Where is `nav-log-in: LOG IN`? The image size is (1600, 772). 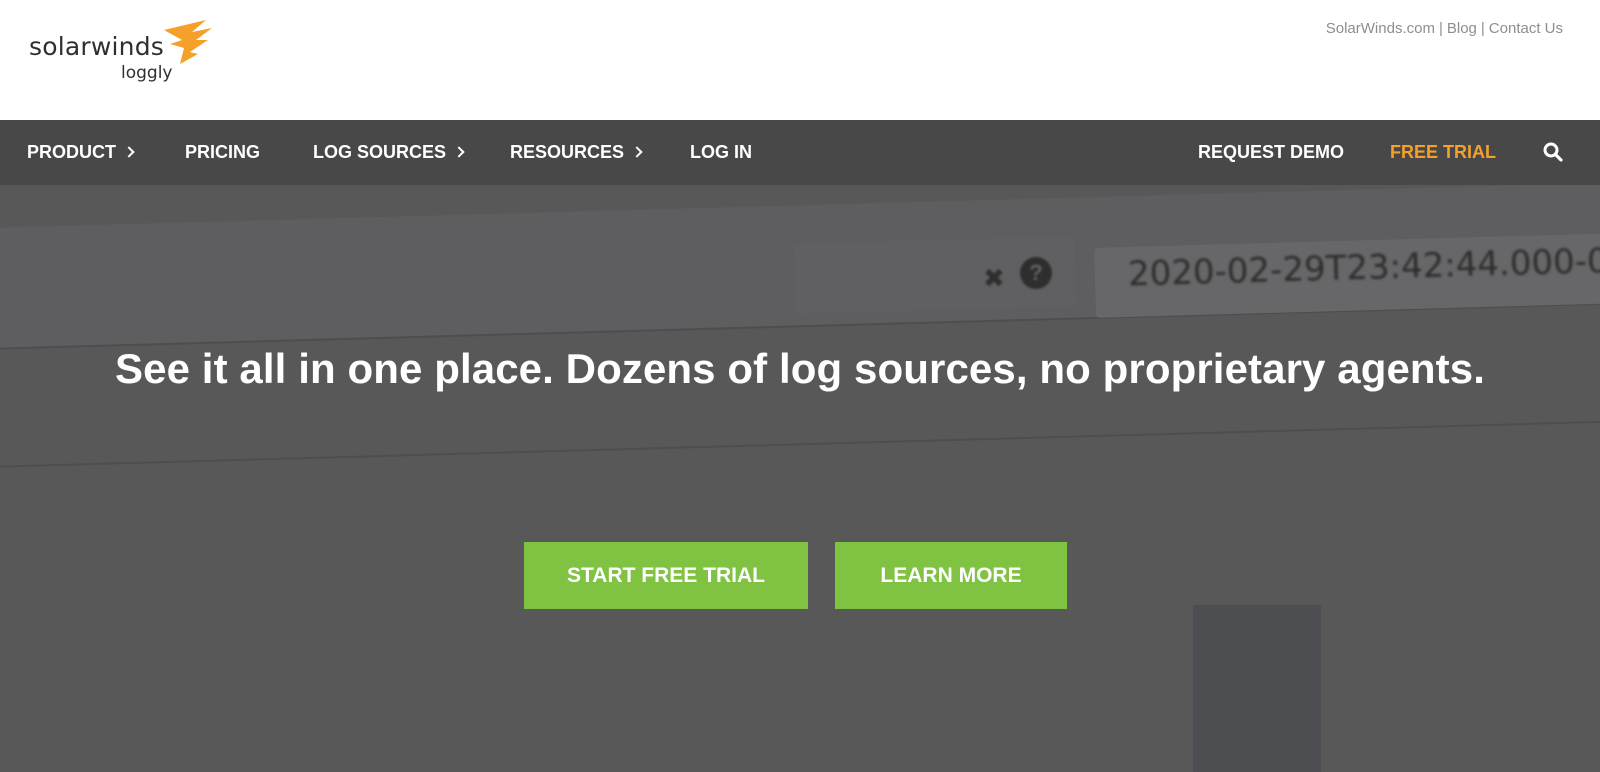
nav-log-in: LOG IN is located at coordinates (721, 152).